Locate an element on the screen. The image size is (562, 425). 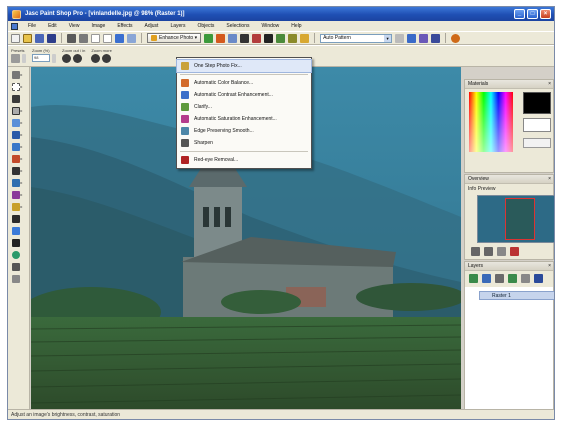
color-spectrum is located at coordinates (491, 122).